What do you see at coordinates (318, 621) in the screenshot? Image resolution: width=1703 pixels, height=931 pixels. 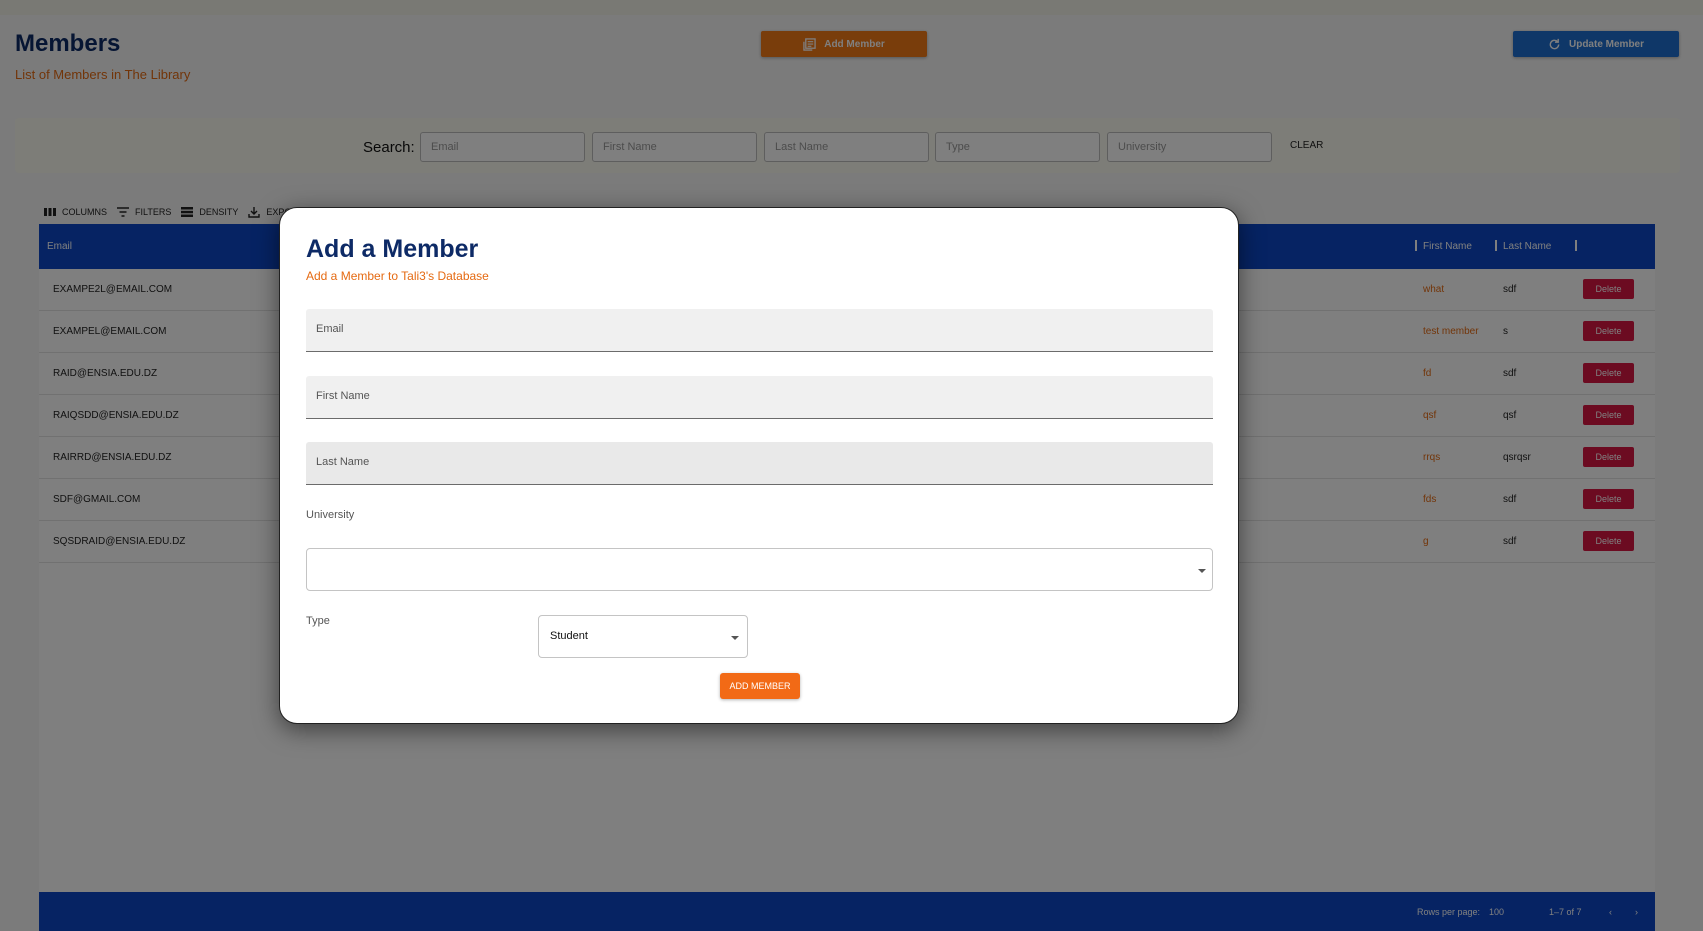 I see `type-label: Type` at bounding box center [318, 621].